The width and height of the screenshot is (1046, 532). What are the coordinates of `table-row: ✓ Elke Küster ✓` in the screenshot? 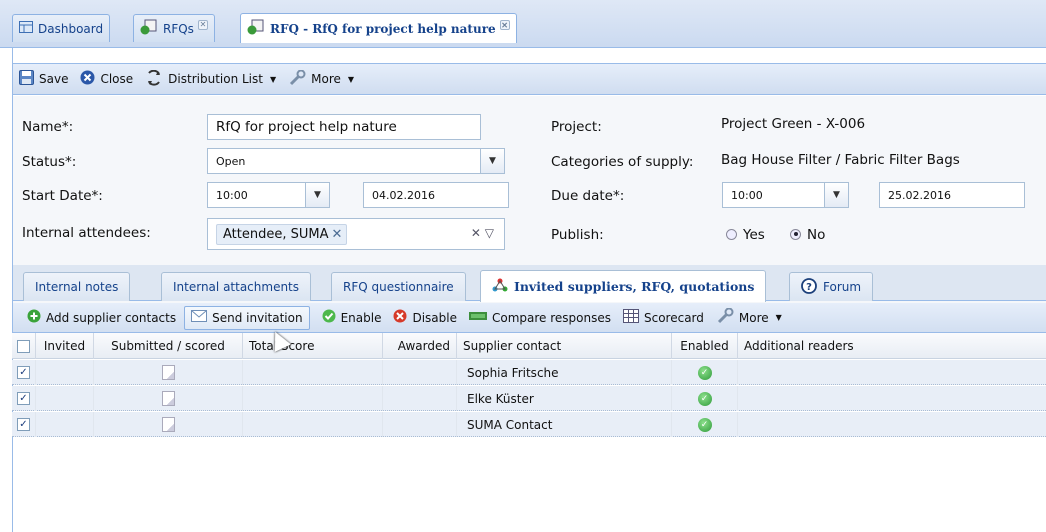 It's located at (529, 398).